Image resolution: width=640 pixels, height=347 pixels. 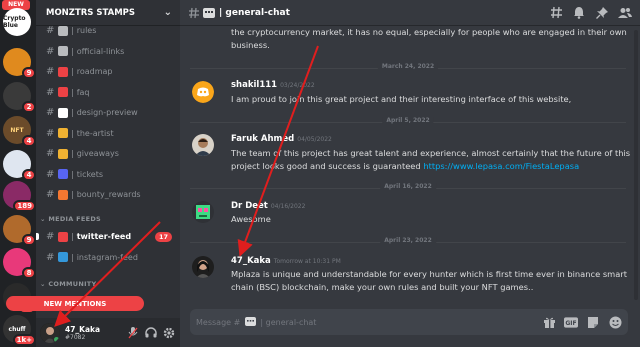 I want to click on user-names: 47_Kaka #7082, so click(x=95, y=333).